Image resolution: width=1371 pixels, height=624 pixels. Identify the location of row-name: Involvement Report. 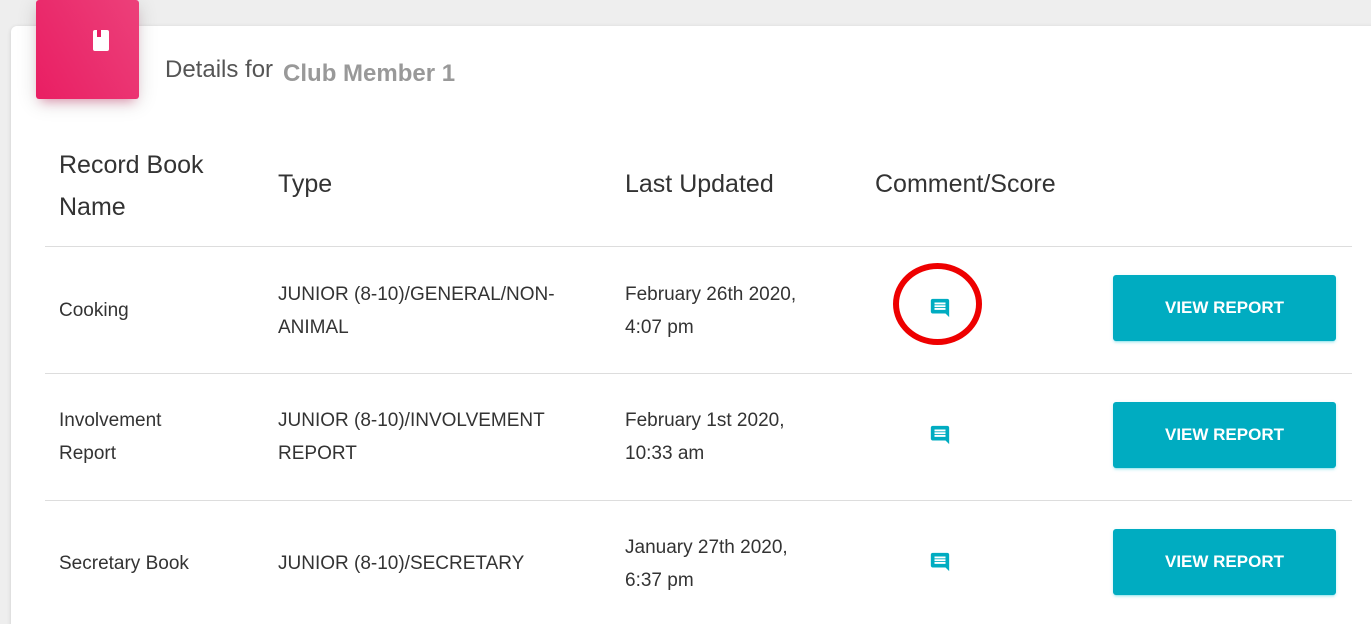
(110, 437).